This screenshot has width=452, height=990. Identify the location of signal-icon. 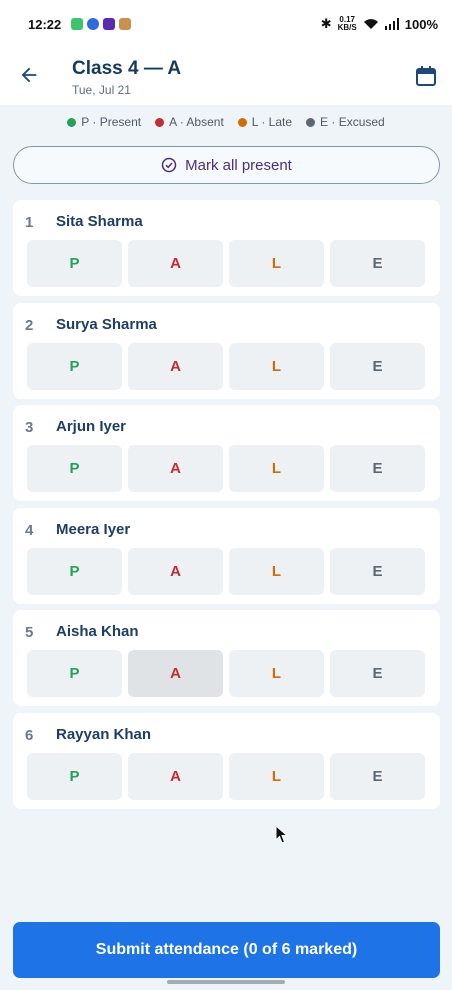
(391, 24).